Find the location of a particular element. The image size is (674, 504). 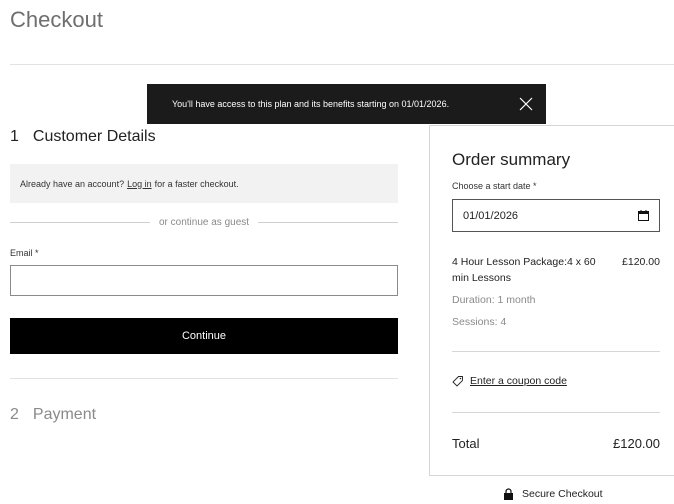

page-title: Checkout is located at coordinates (56, 19).